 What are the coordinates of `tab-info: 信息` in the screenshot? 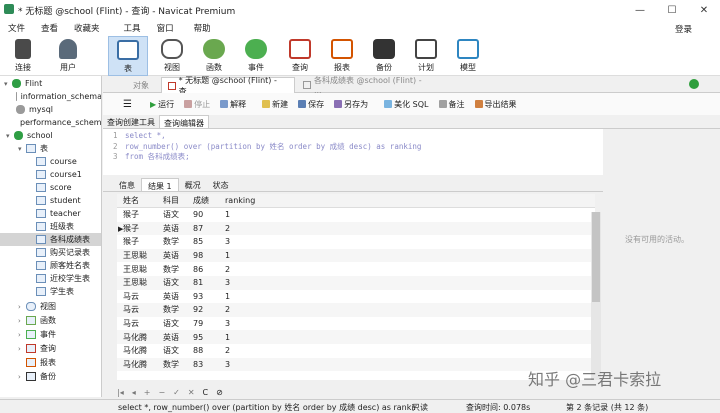 It's located at (127, 184).